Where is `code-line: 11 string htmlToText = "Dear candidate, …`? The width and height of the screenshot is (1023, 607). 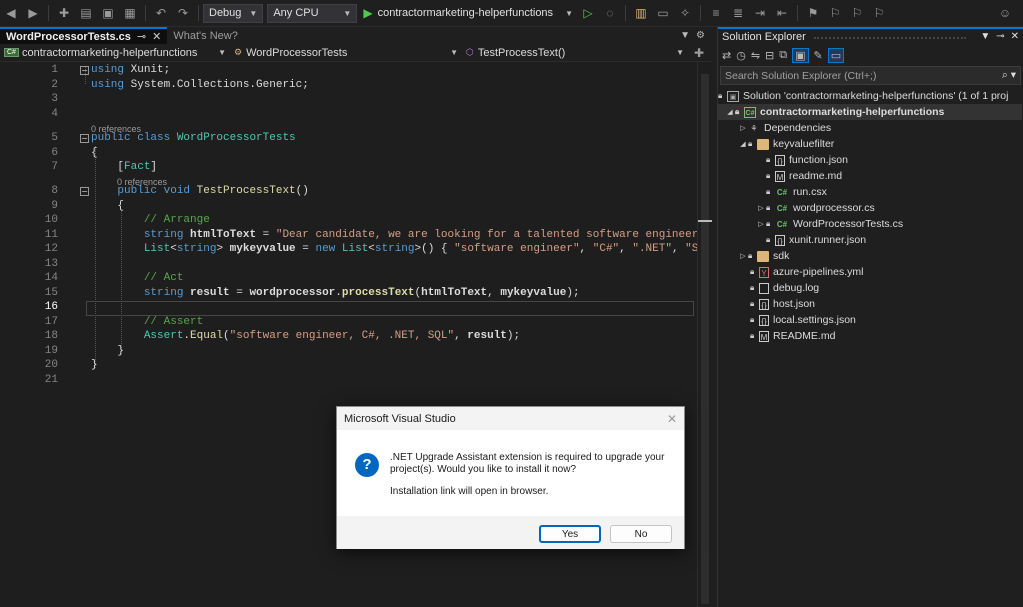
code-line: 11 string htmlToText = "Dear candidate, … is located at coordinates (371, 234).